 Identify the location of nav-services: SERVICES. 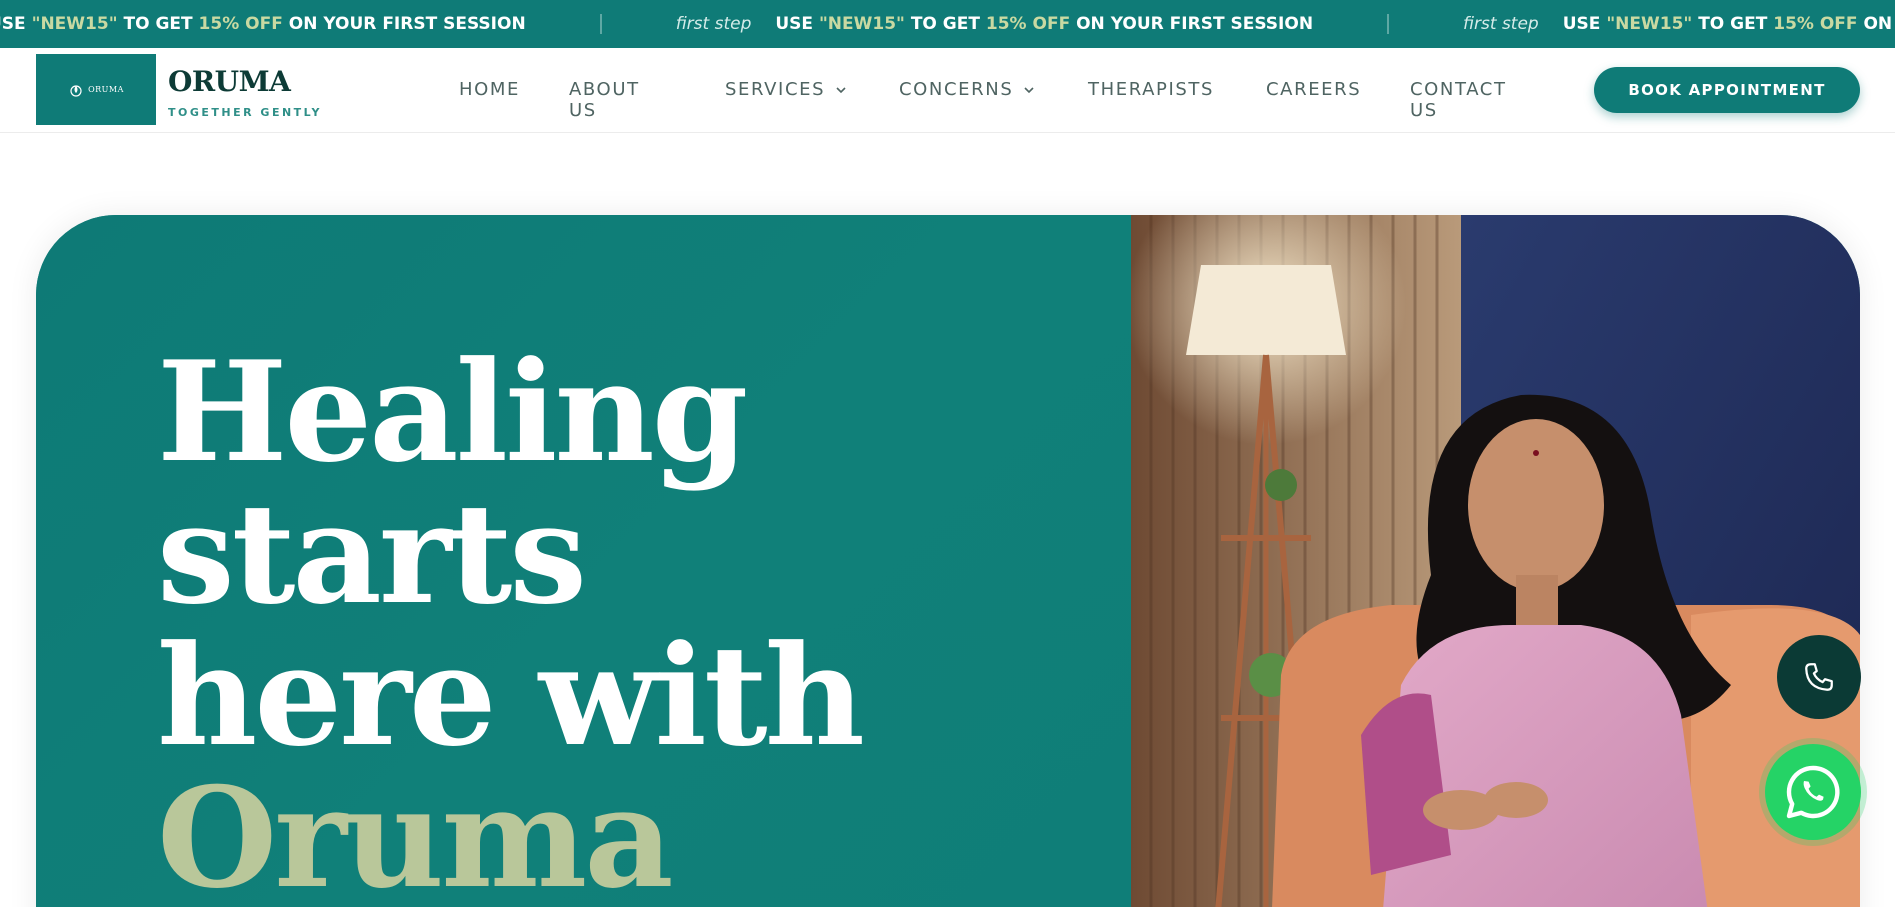
(786, 89).